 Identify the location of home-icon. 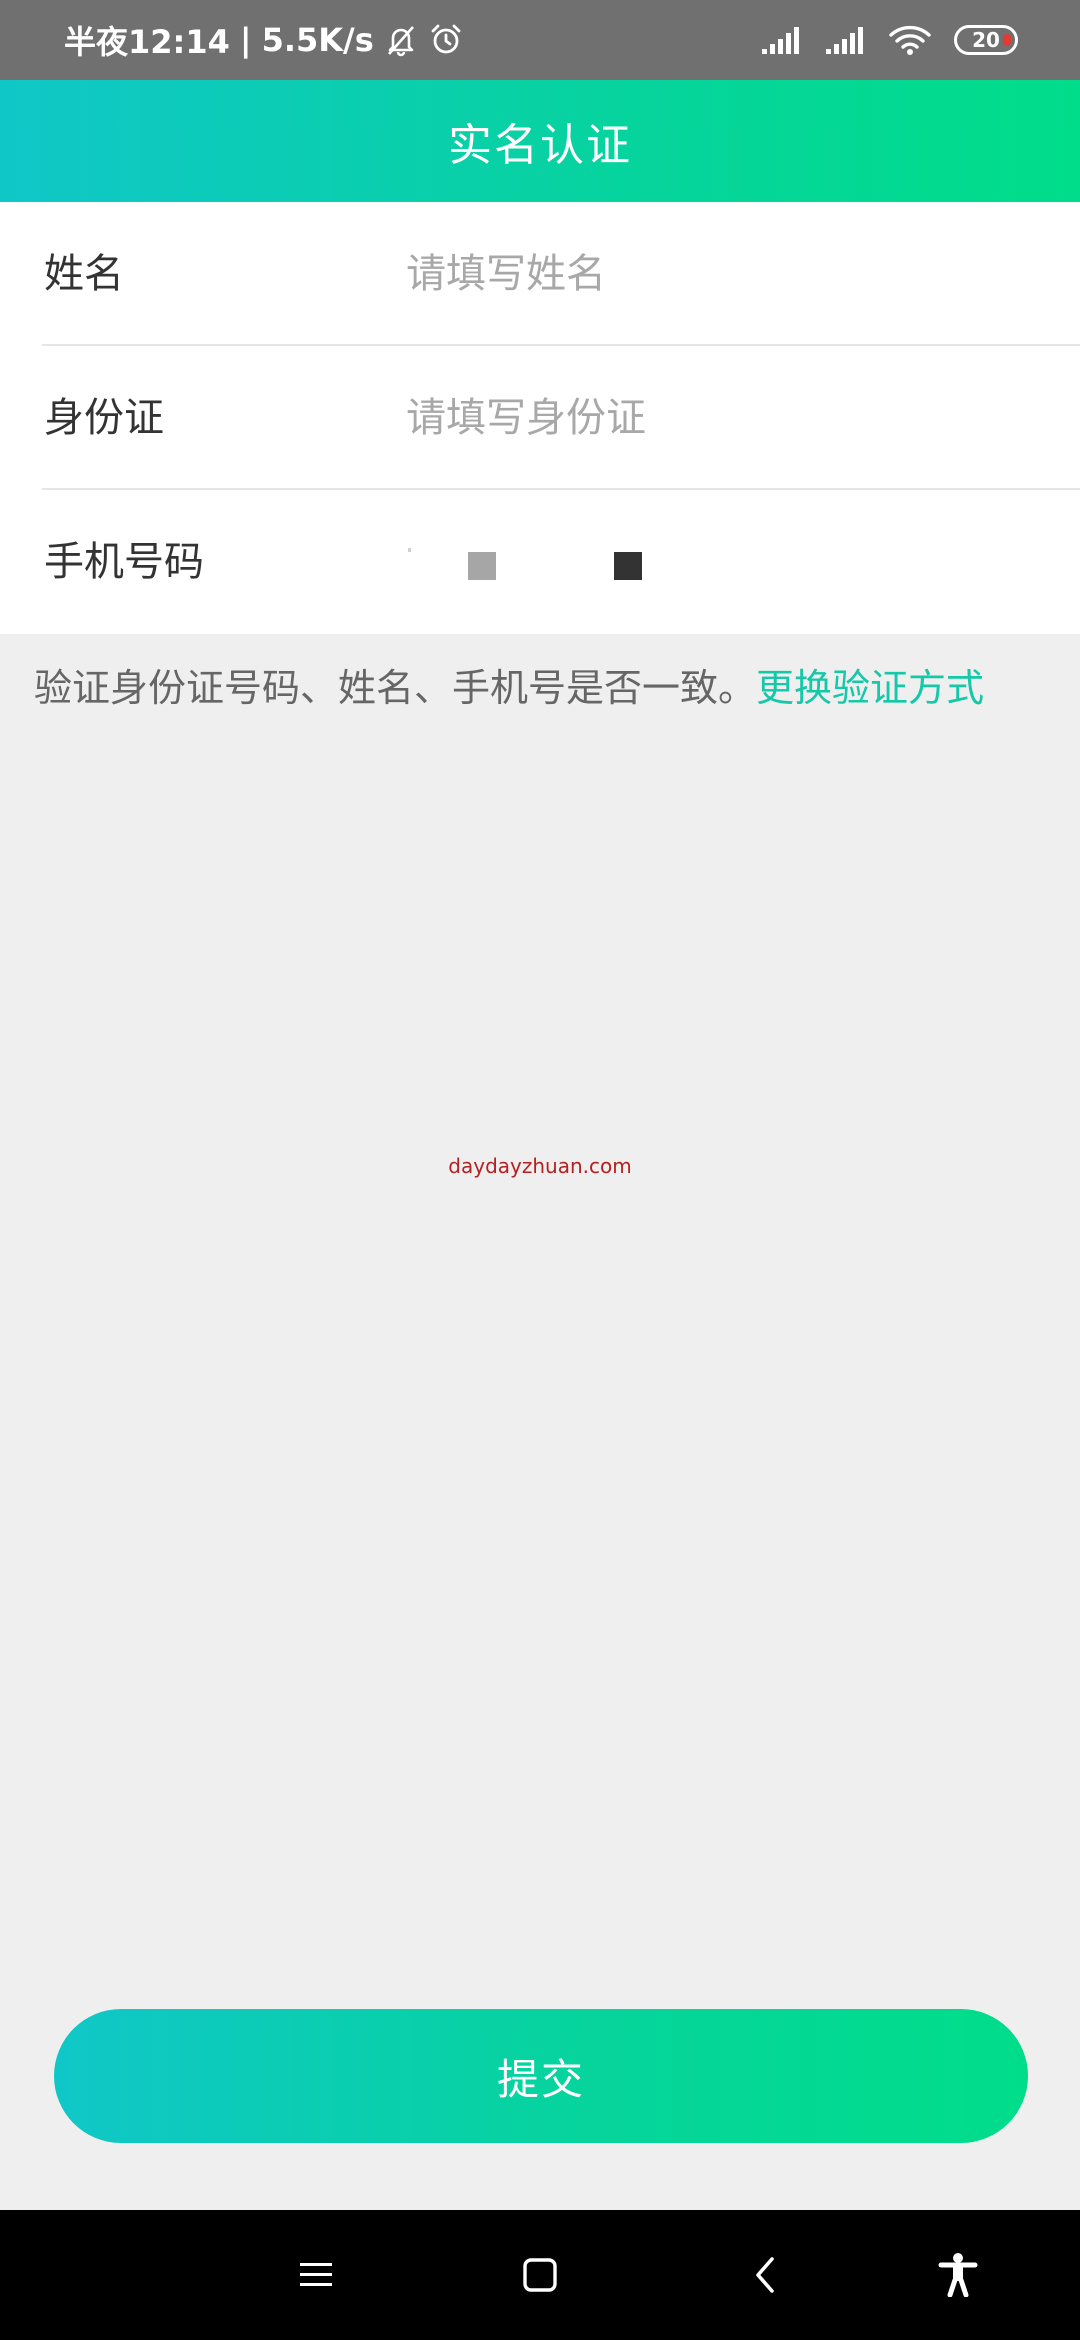
(540, 2275).